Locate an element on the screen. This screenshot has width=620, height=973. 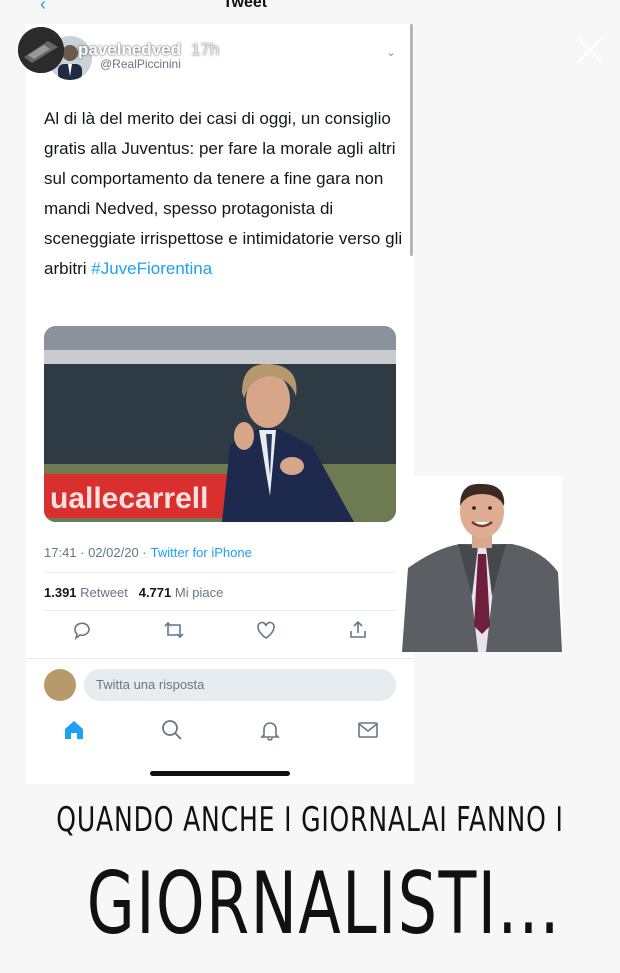
tweet-photo-banner-text: uallecarrell is located at coordinates (129, 498).